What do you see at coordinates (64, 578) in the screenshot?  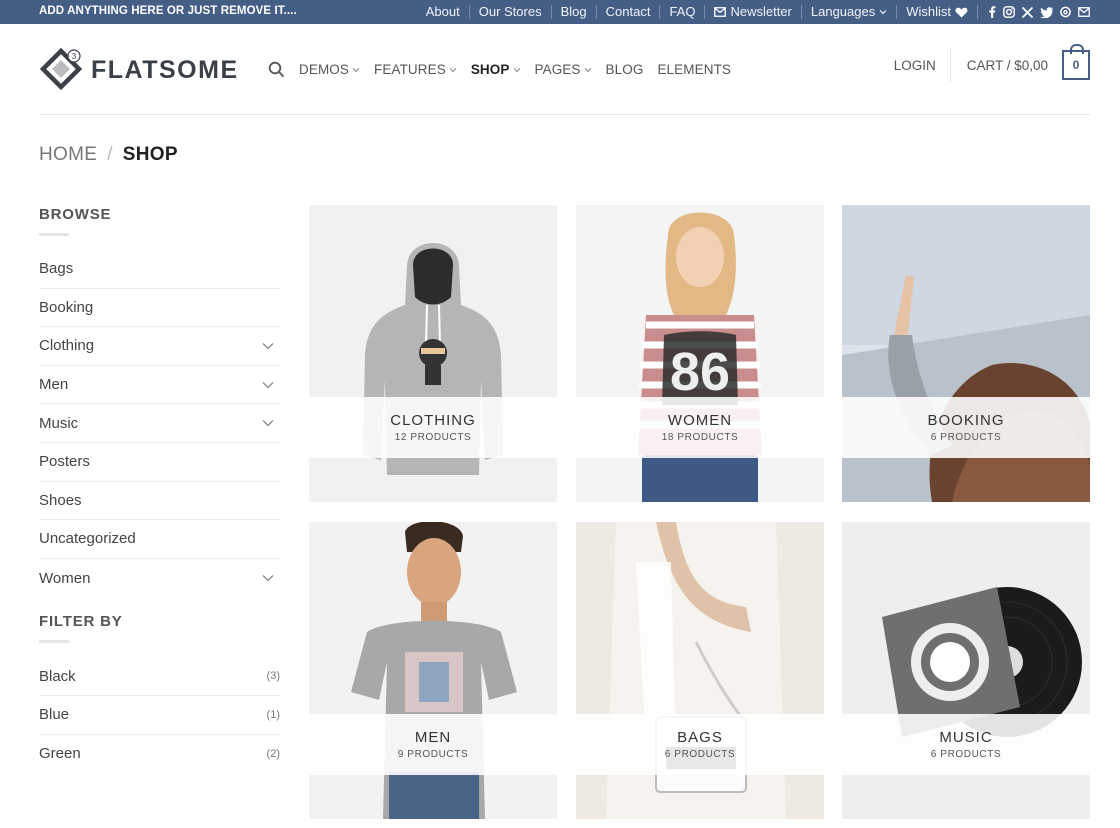 I see `category-label: Women` at bounding box center [64, 578].